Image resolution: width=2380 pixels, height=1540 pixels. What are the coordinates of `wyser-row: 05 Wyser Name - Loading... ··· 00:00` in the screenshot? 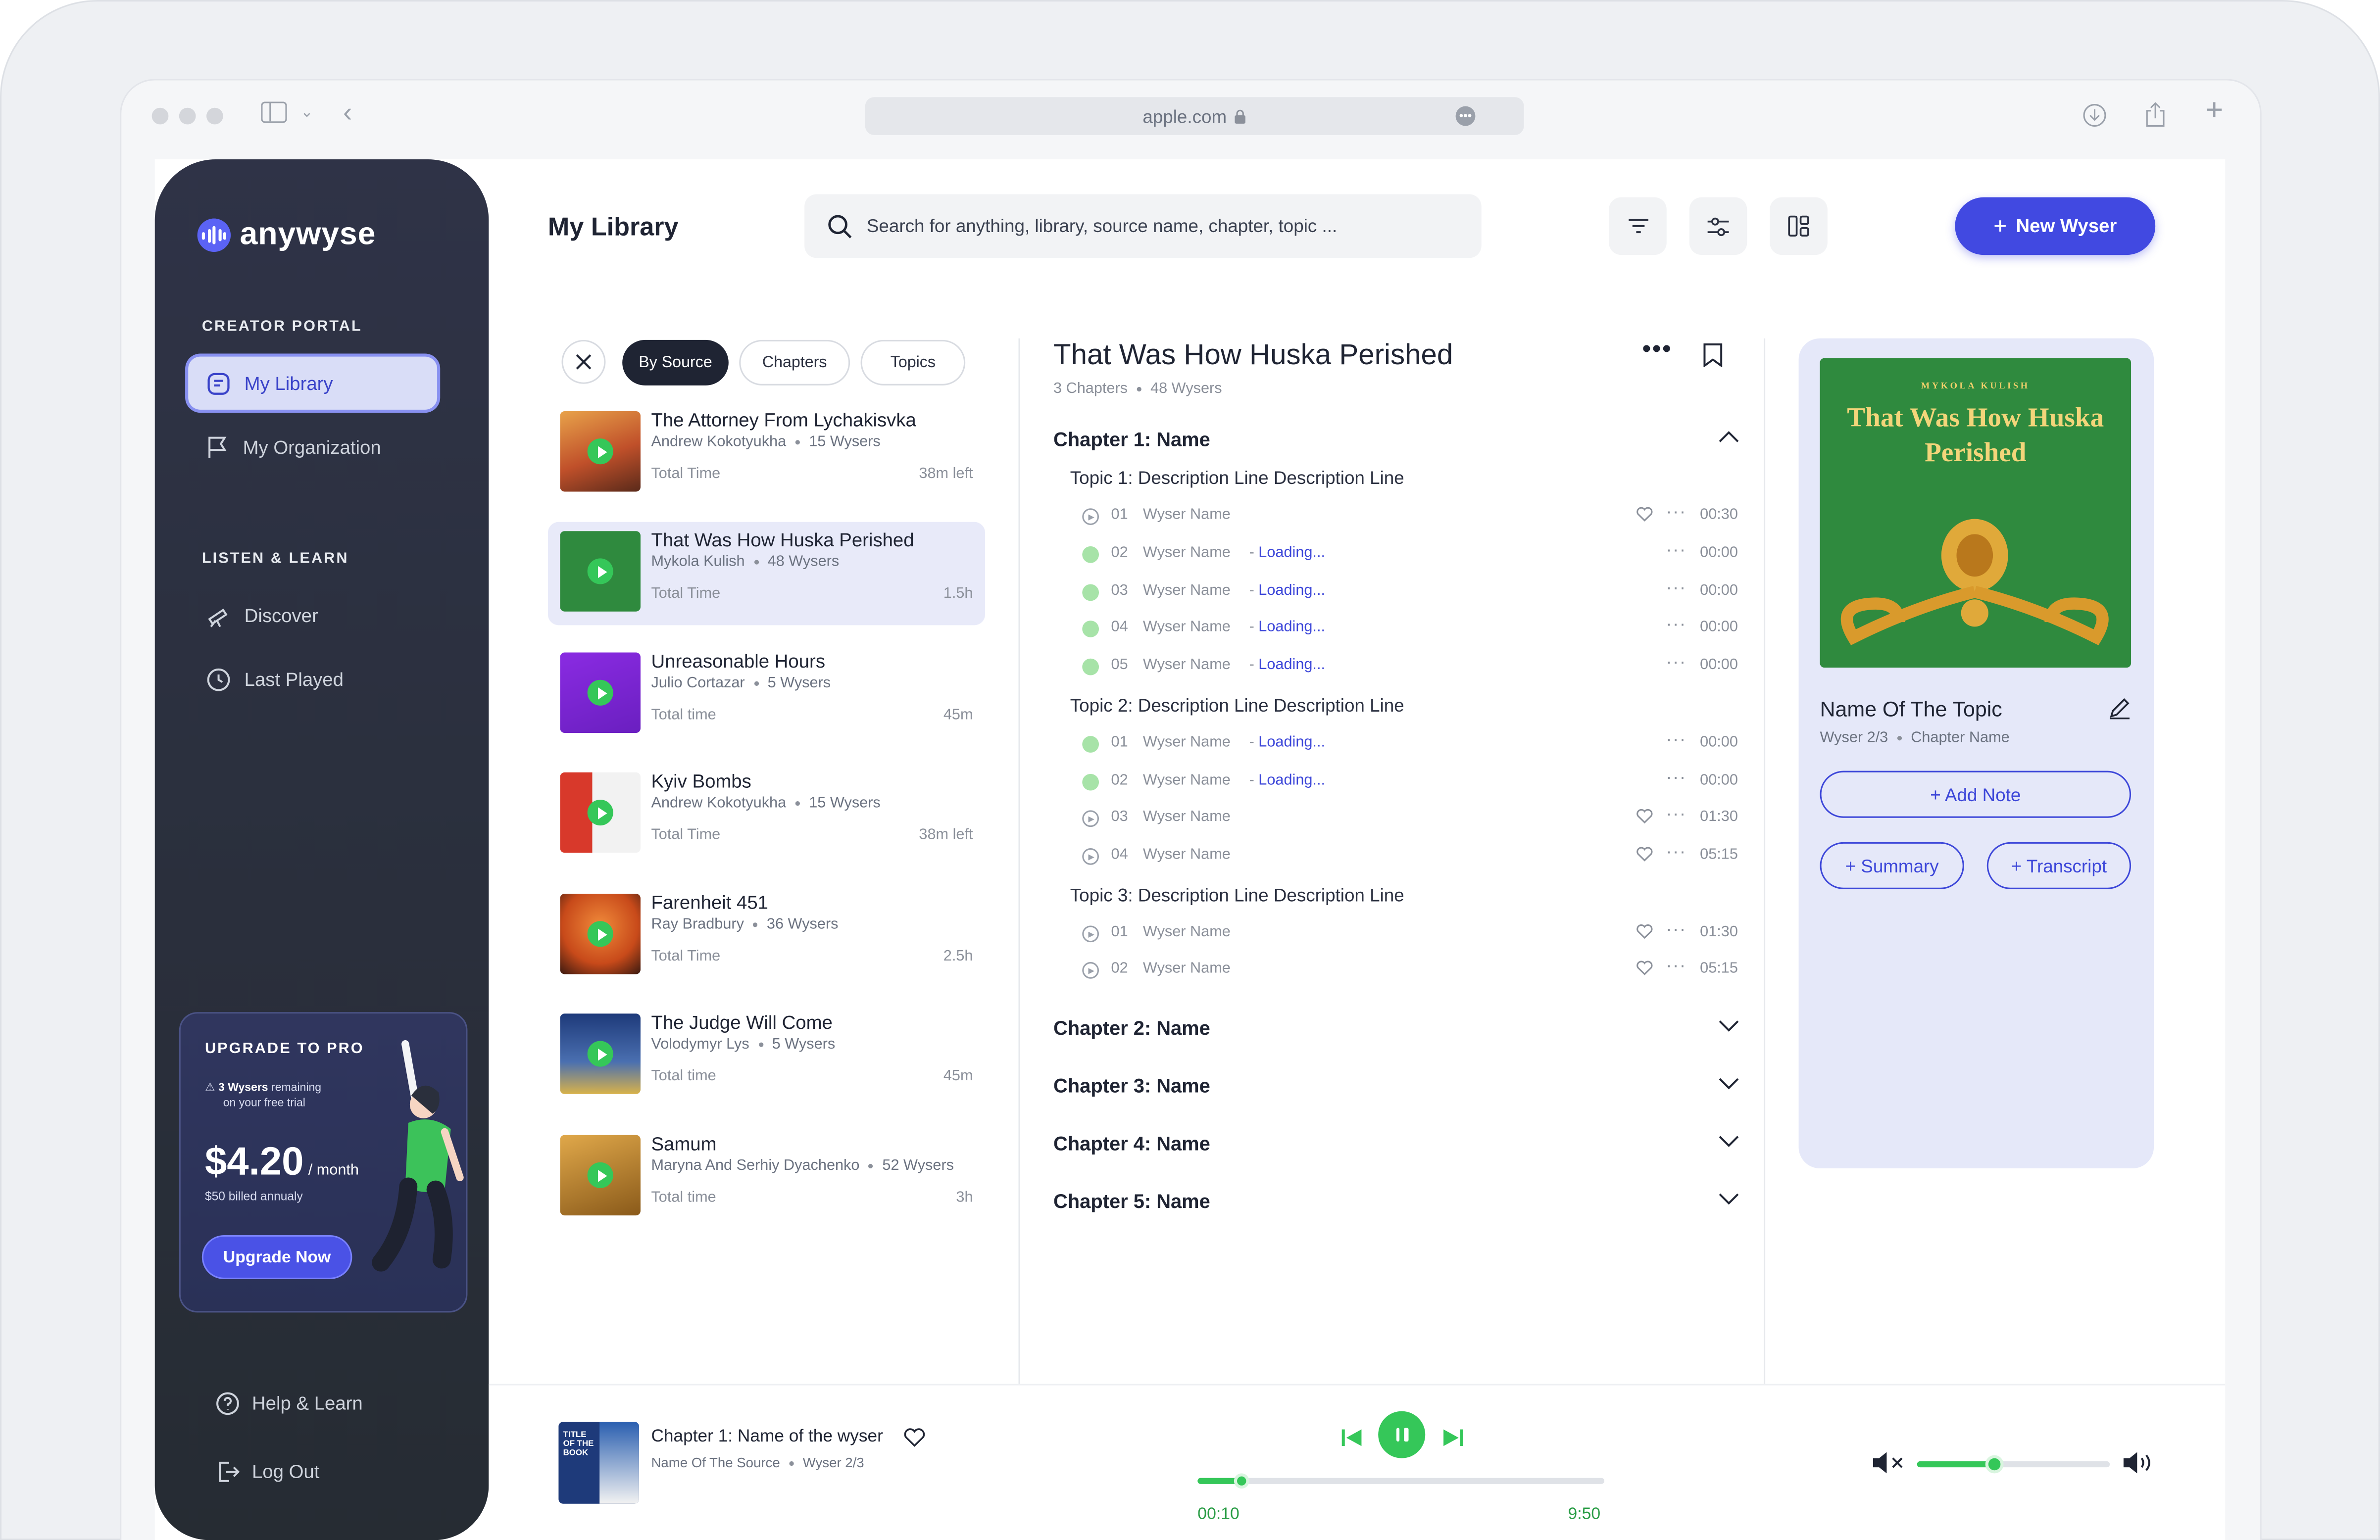 It's located at (1410, 665).